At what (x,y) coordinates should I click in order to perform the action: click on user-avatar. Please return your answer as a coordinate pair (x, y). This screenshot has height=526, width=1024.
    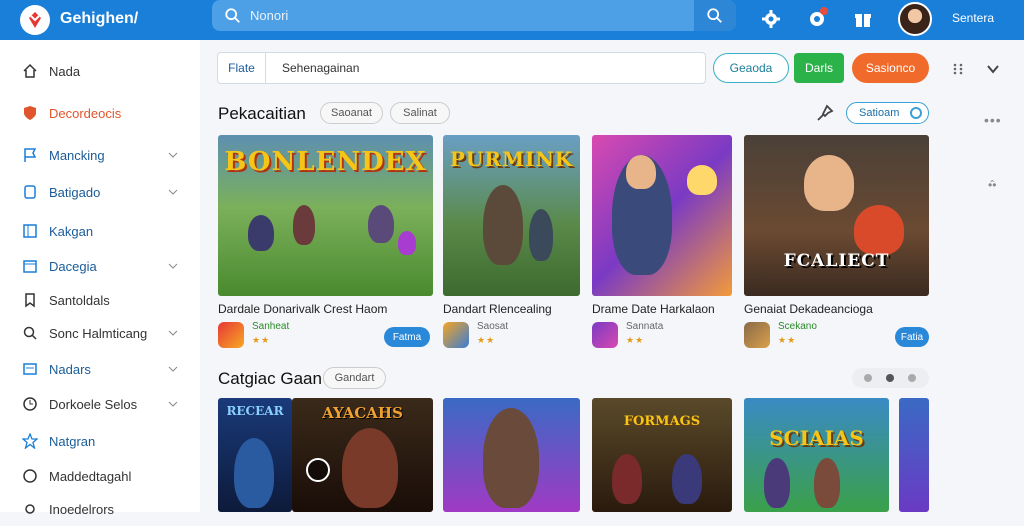
    Looking at the image, I should click on (915, 19).